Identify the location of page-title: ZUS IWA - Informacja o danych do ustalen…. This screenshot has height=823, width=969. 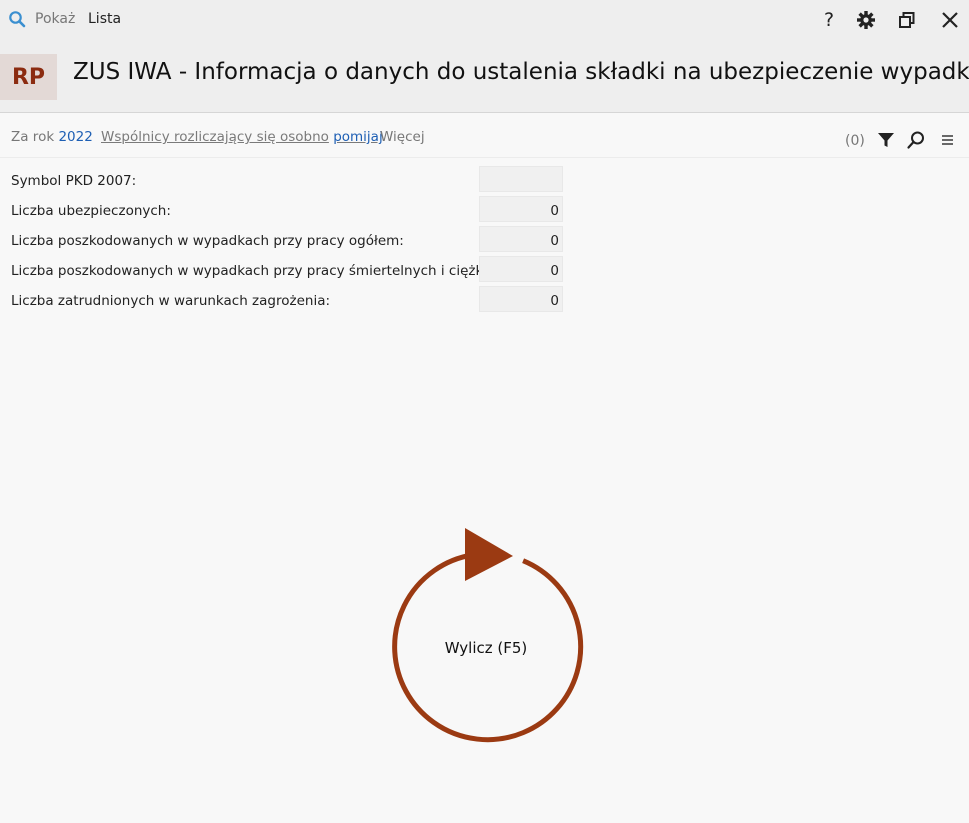
(521, 72).